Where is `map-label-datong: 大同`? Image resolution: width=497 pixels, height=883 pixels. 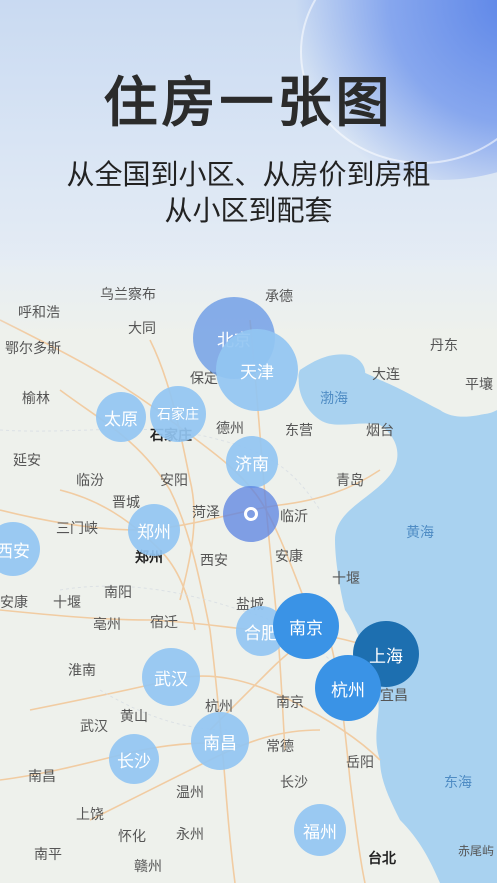
map-label-datong: 大同 is located at coordinates (142, 329).